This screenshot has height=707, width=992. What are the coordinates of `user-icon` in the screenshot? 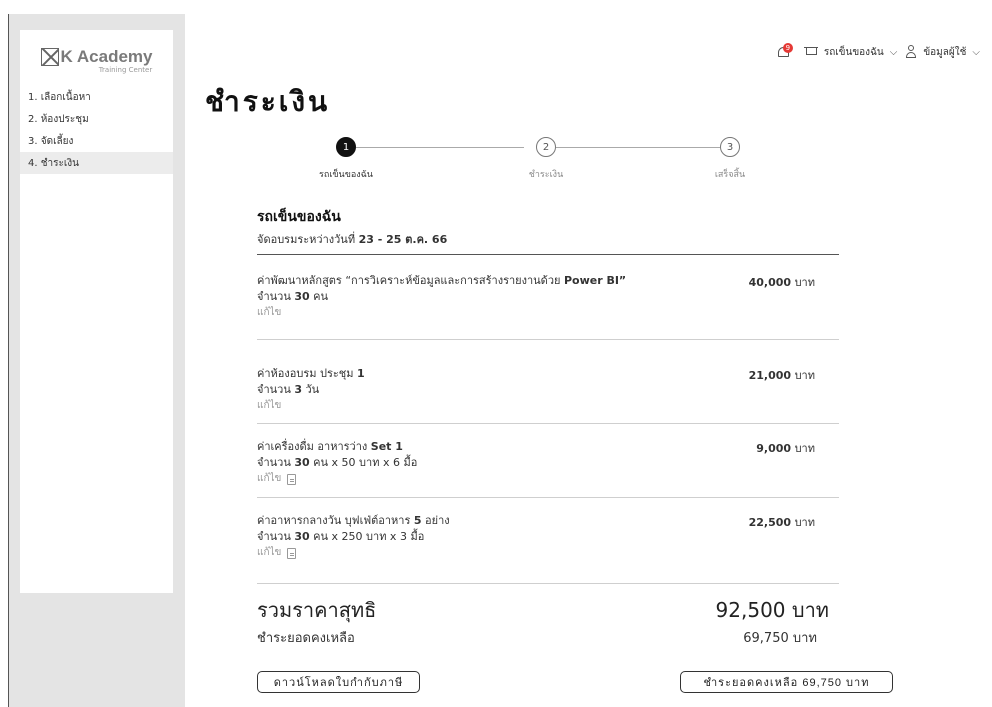 It's located at (911, 52).